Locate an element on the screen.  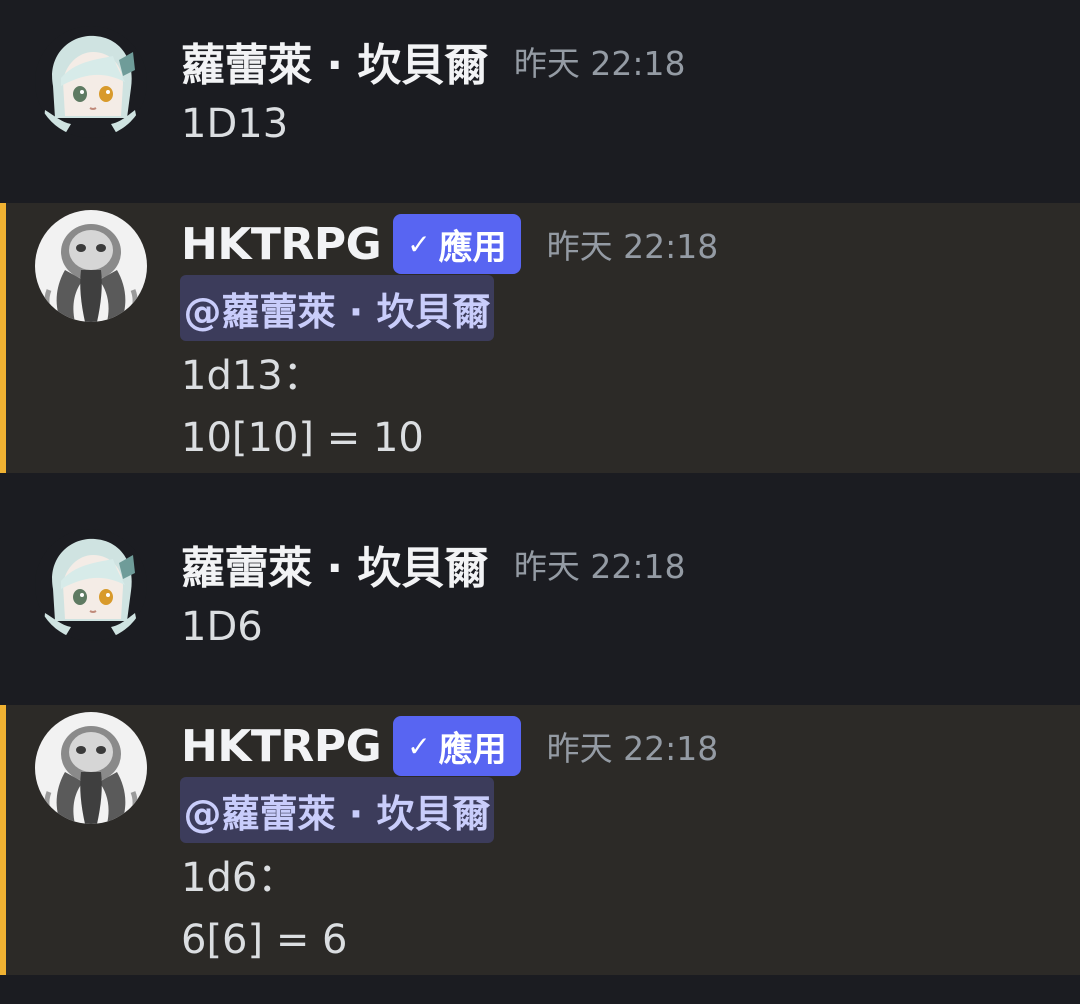
message-text: 1d13： is located at coordinates (252, 376).